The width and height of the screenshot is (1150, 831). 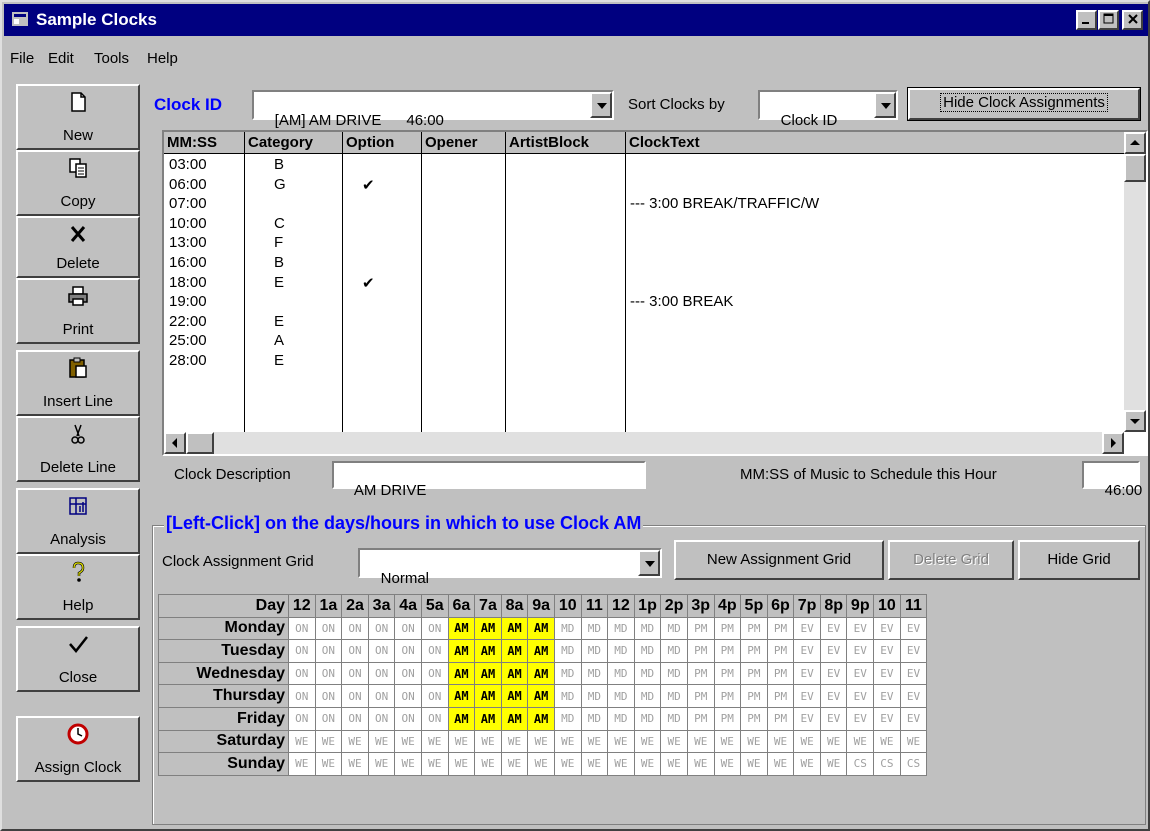 I want to click on print-button: Print, so click(x=78, y=311).